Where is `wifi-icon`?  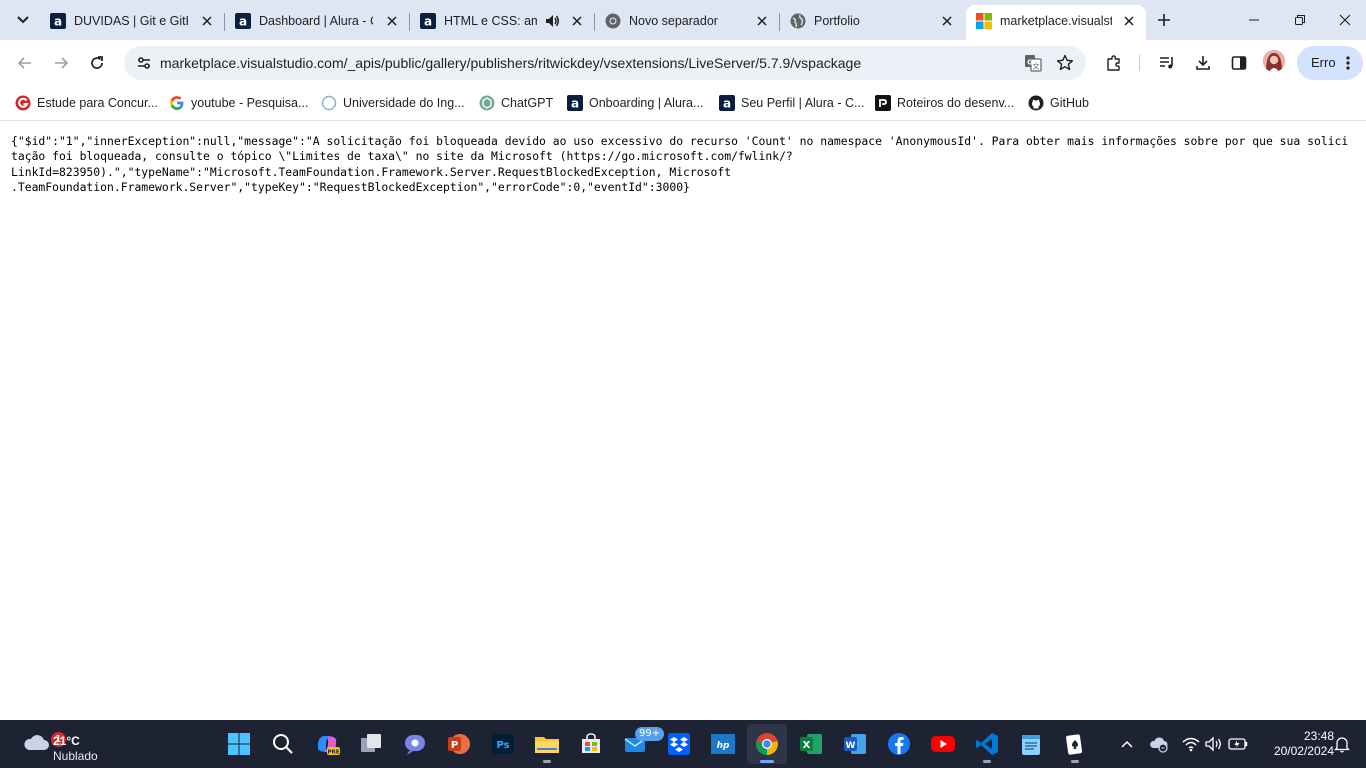
wifi-icon is located at coordinates (1191, 744).